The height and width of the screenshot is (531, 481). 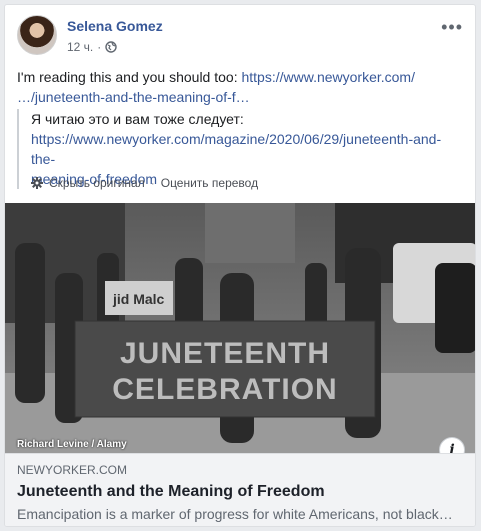 I want to click on post-header: Selena Gomez 12 ч. · •••, so click(x=240, y=37).